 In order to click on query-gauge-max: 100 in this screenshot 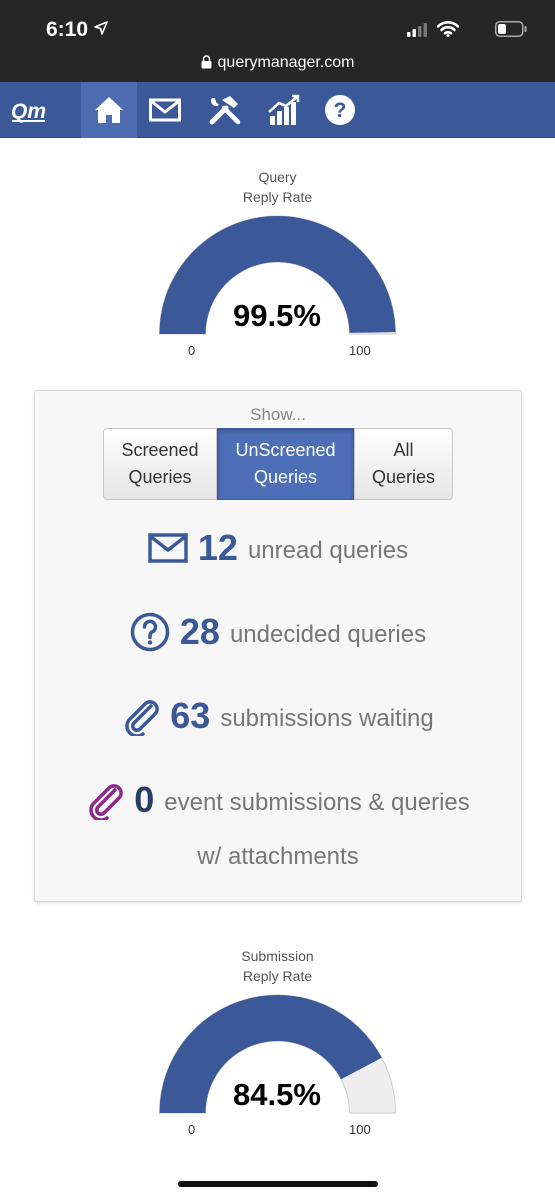, I will do `click(360, 350)`.